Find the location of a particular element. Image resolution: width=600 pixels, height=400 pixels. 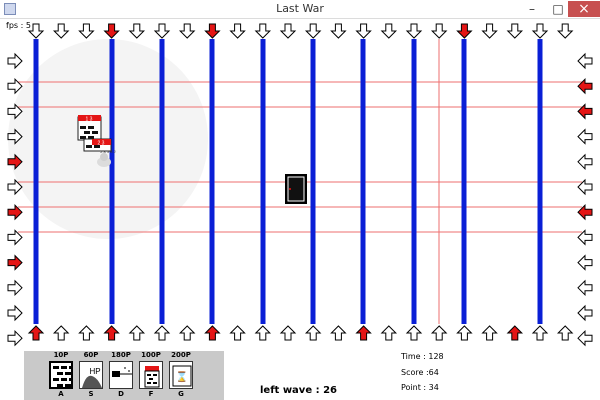

hp-heal-icon: HP is located at coordinates (91, 375).